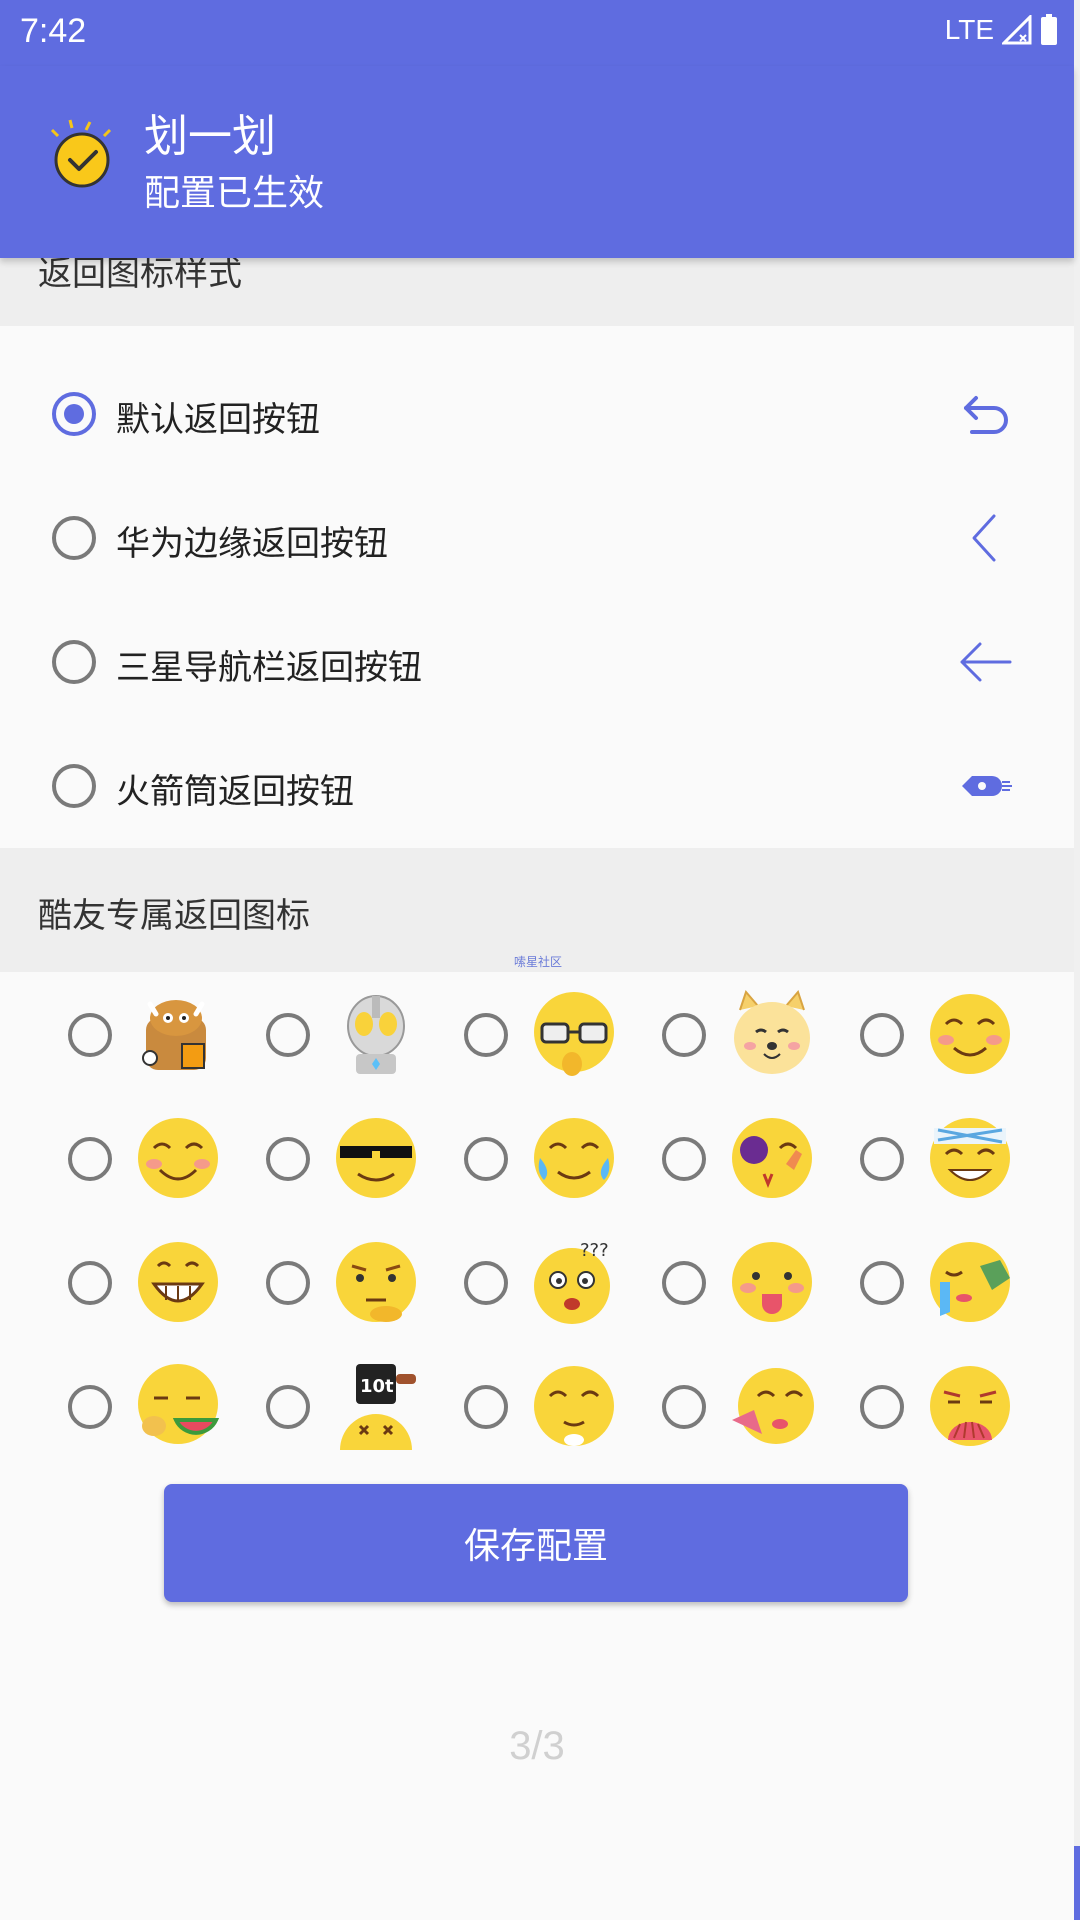 The width and height of the screenshot is (1080, 1920). Describe the element at coordinates (536, 1543) in the screenshot. I see `save-config-button: 保存配置` at that location.